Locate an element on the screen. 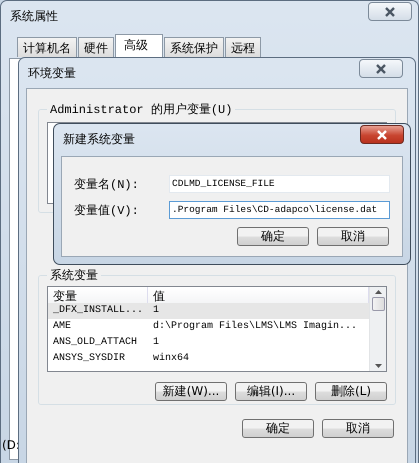  table-cell: AME is located at coordinates (98, 327).